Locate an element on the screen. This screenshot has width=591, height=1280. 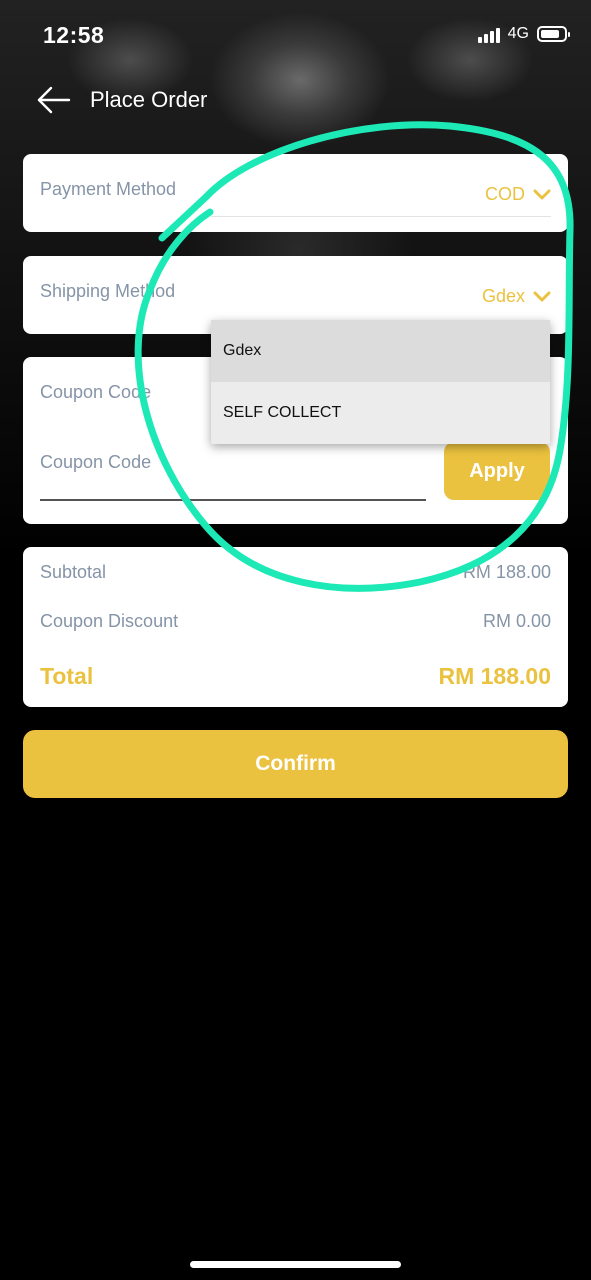
status-indicators: 4G is located at coordinates (523, 34).